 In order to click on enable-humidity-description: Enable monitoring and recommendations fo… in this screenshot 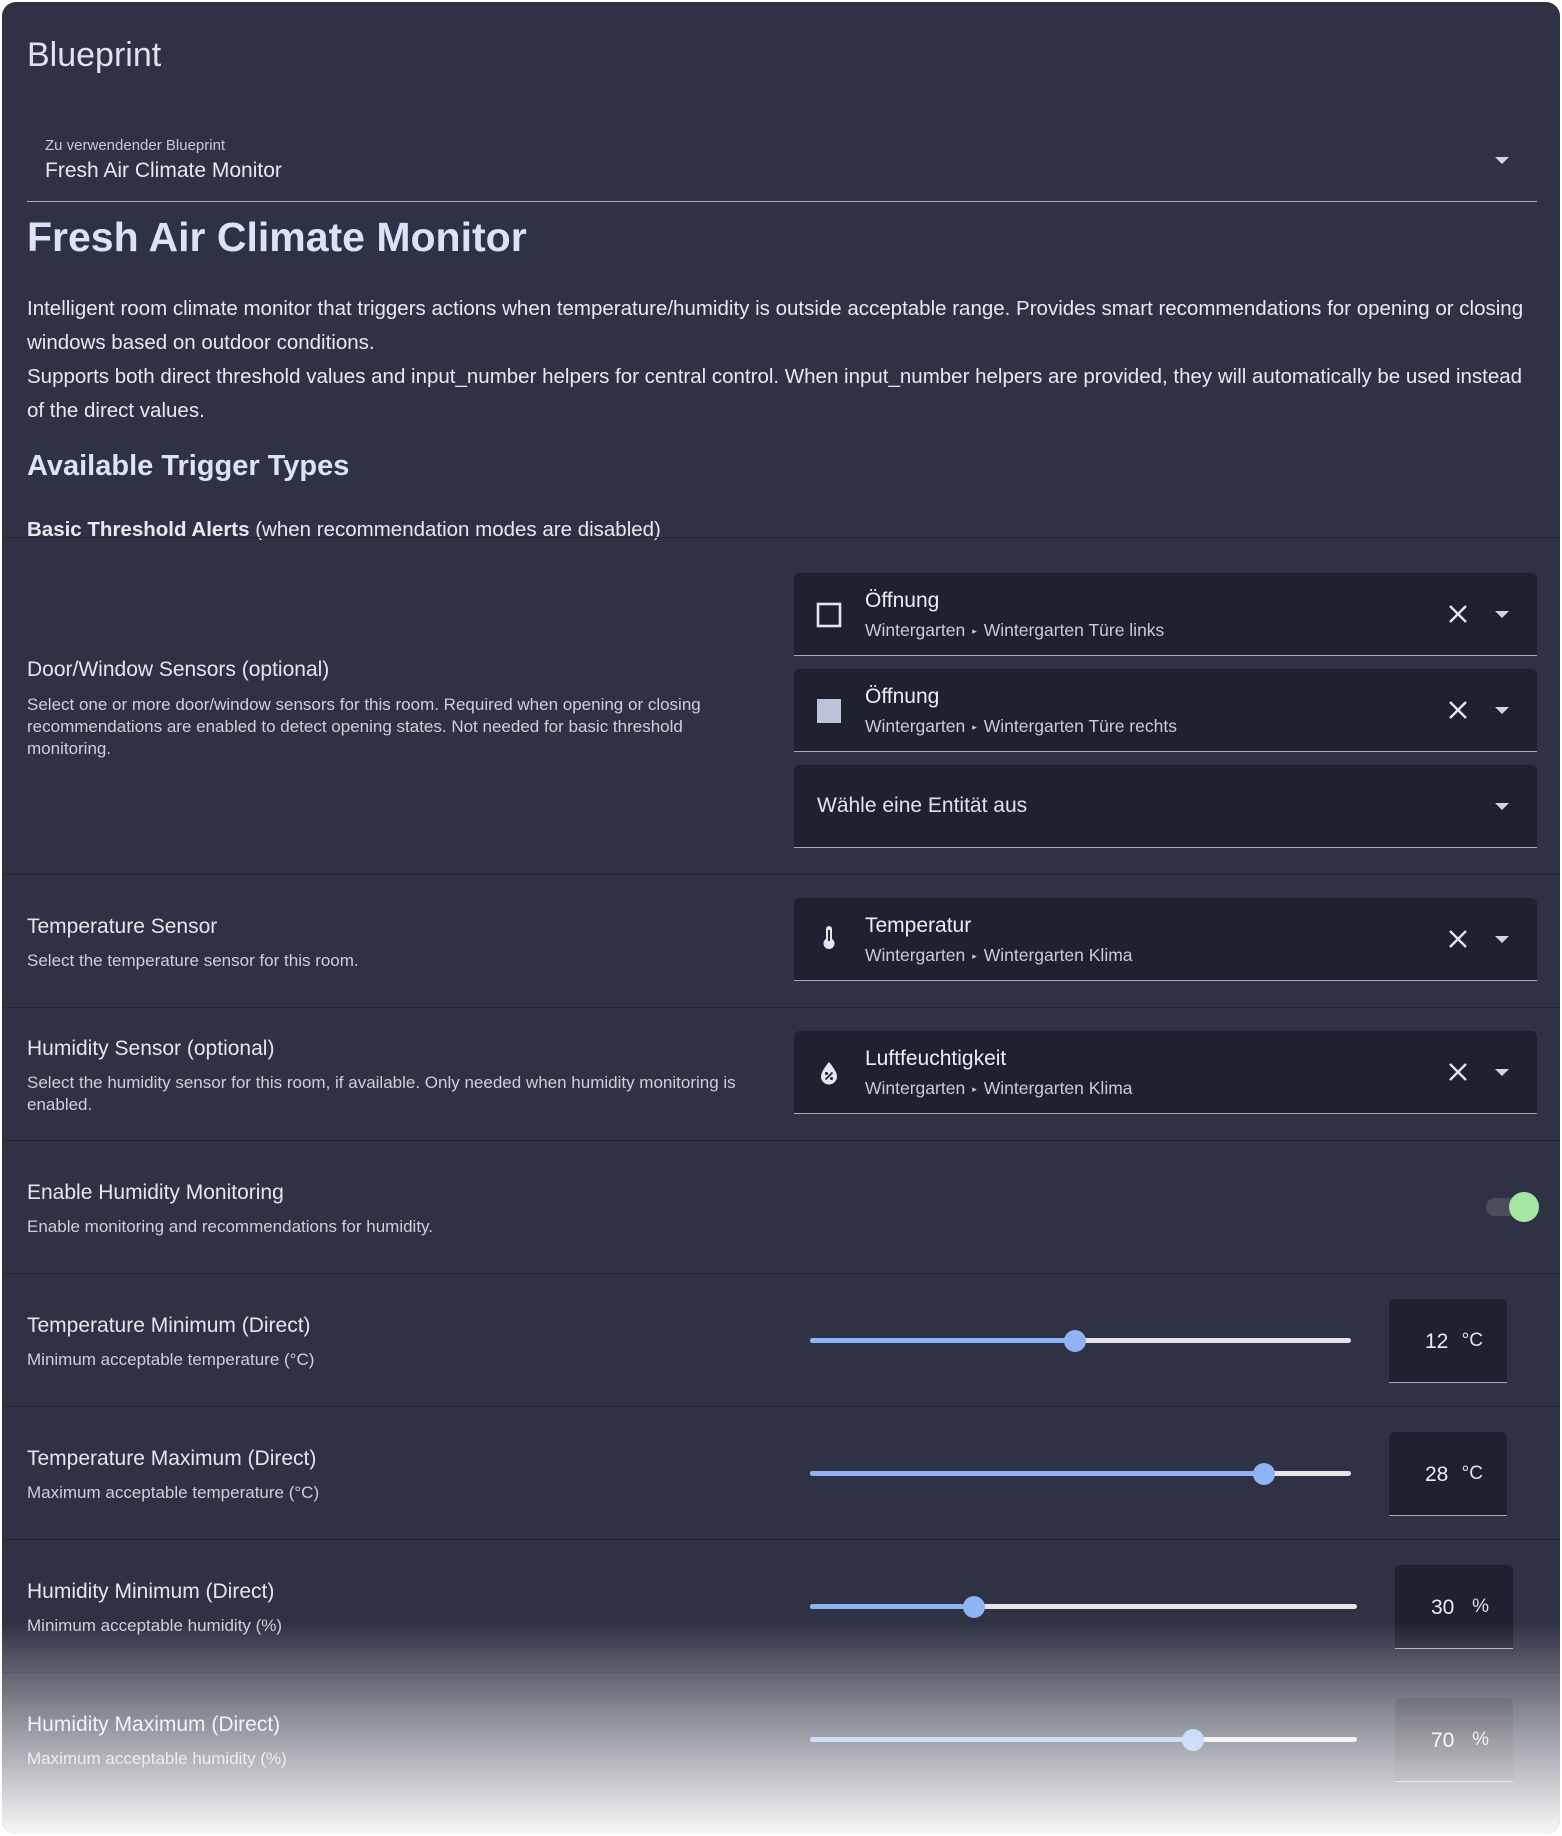, I will do `click(230, 1226)`.